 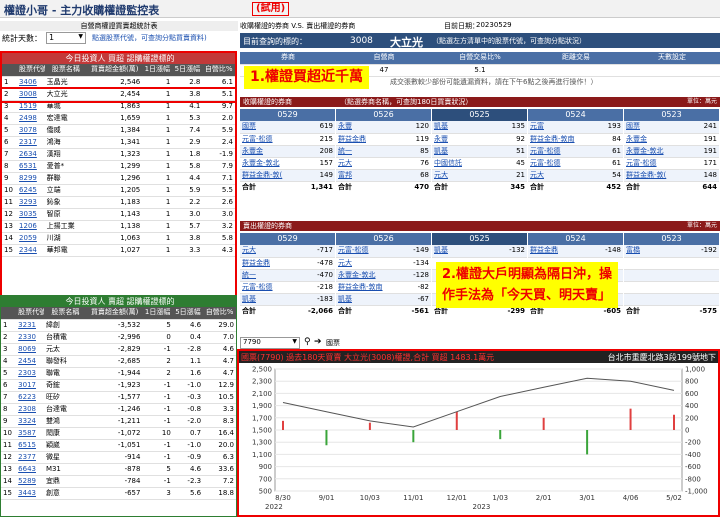 I want to click on stock-code-link: 2303, so click(x=30, y=373).